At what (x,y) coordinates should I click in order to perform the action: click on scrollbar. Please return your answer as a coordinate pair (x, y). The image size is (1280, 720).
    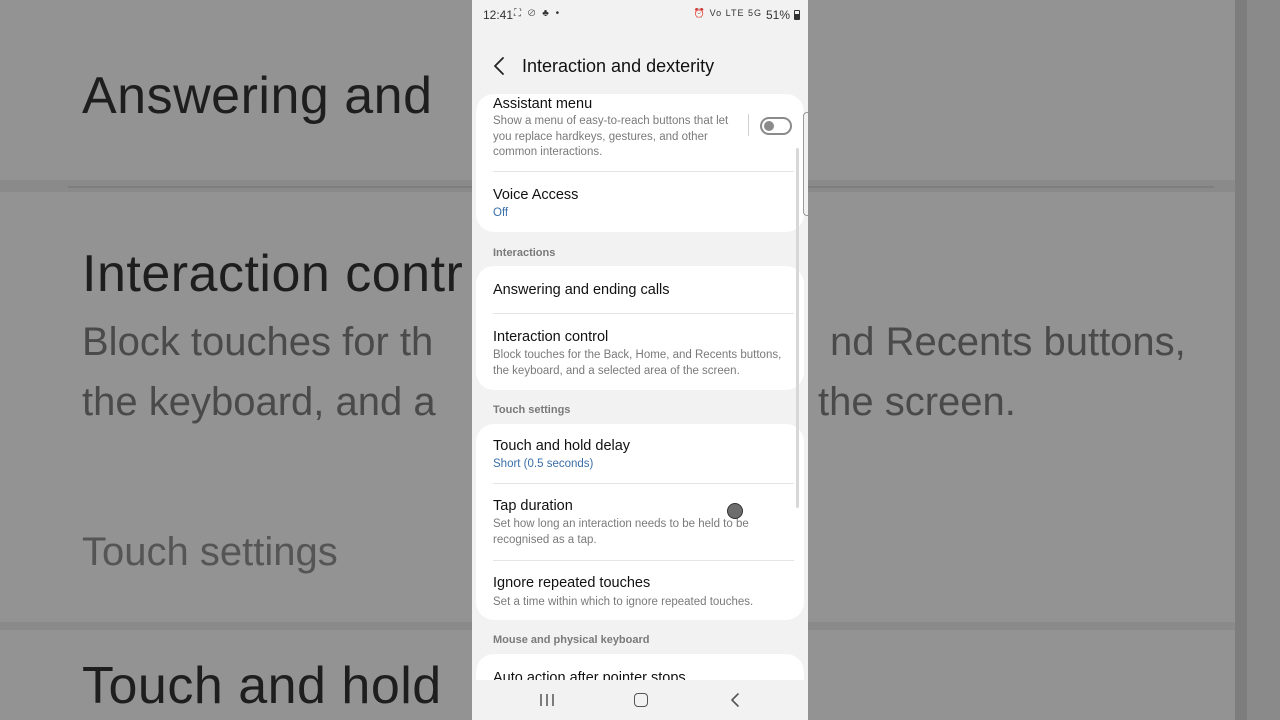
    Looking at the image, I should click on (797, 328).